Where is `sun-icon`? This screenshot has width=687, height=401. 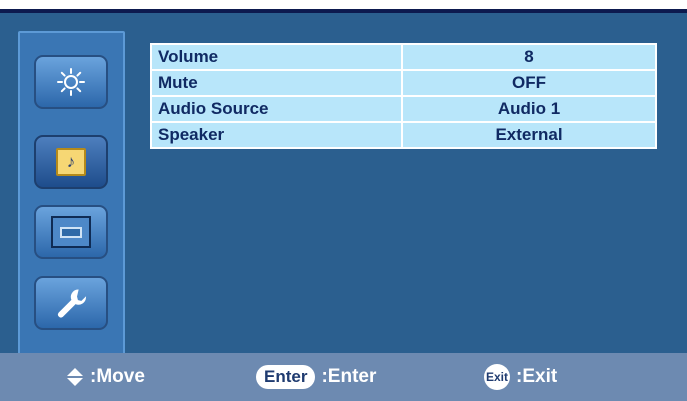 sun-icon is located at coordinates (71, 82).